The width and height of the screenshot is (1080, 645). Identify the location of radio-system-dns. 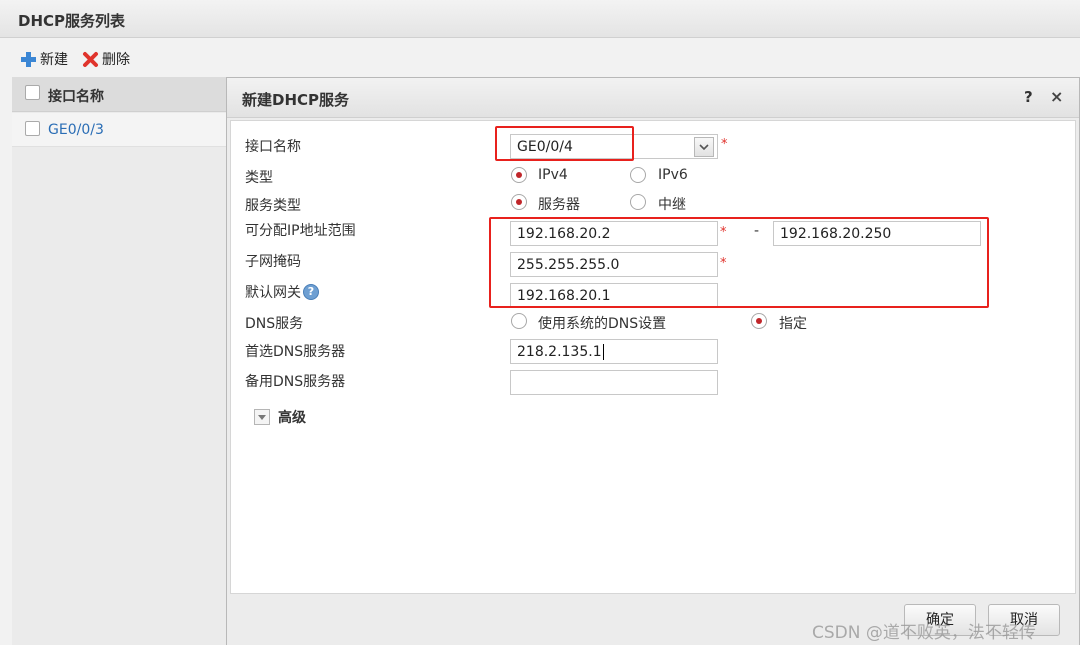
(519, 321).